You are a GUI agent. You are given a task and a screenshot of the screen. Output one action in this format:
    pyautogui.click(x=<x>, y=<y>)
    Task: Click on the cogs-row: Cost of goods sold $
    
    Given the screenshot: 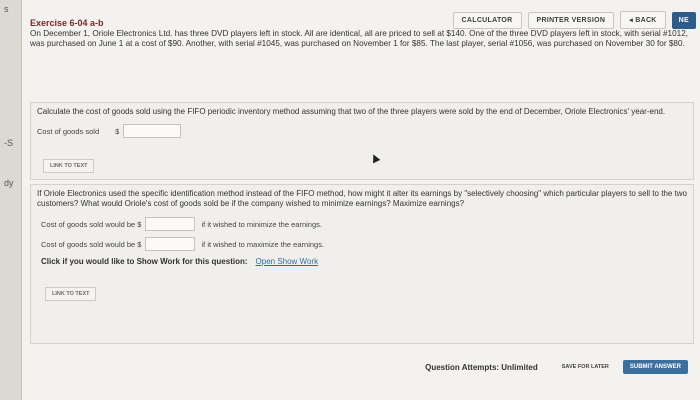 What is the action you would take?
    pyautogui.click(x=365, y=131)
    